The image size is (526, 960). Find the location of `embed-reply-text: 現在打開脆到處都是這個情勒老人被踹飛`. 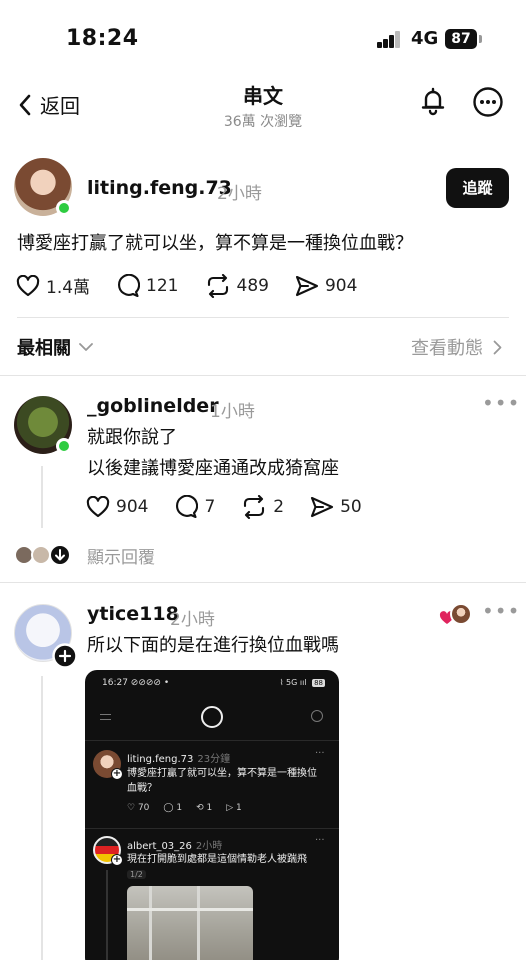

embed-reply-text: 現在打開脆到處都是這個情勒老人被踹飛 is located at coordinates (217, 859).